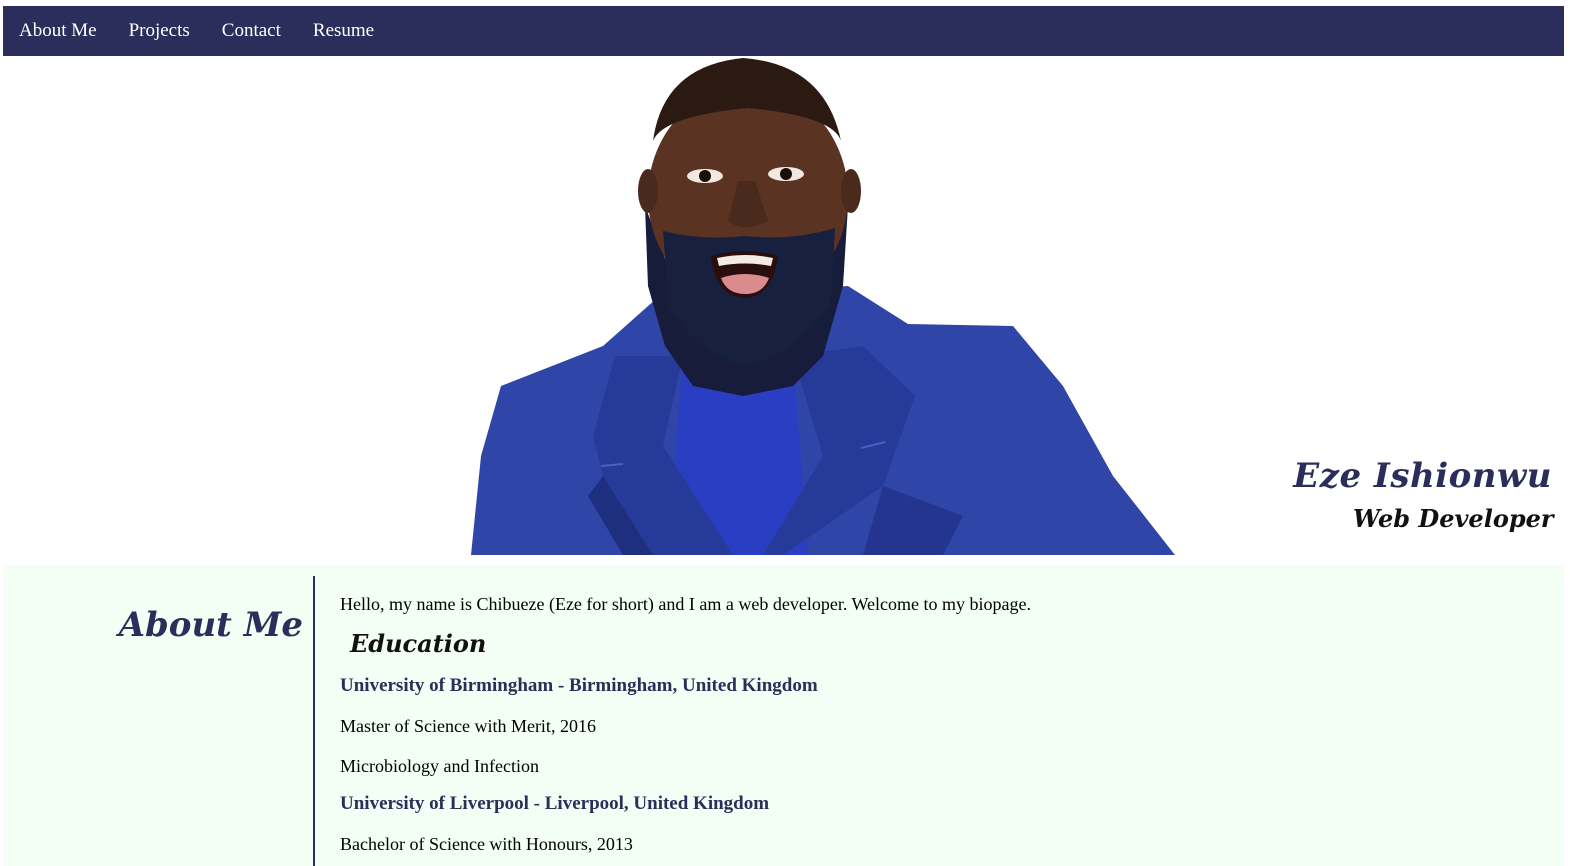 The image size is (1570, 866). What do you see at coordinates (468, 726) in the screenshot?
I see `degree-text: Master of Science with Merit, 2016` at bounding box center [468, 726].